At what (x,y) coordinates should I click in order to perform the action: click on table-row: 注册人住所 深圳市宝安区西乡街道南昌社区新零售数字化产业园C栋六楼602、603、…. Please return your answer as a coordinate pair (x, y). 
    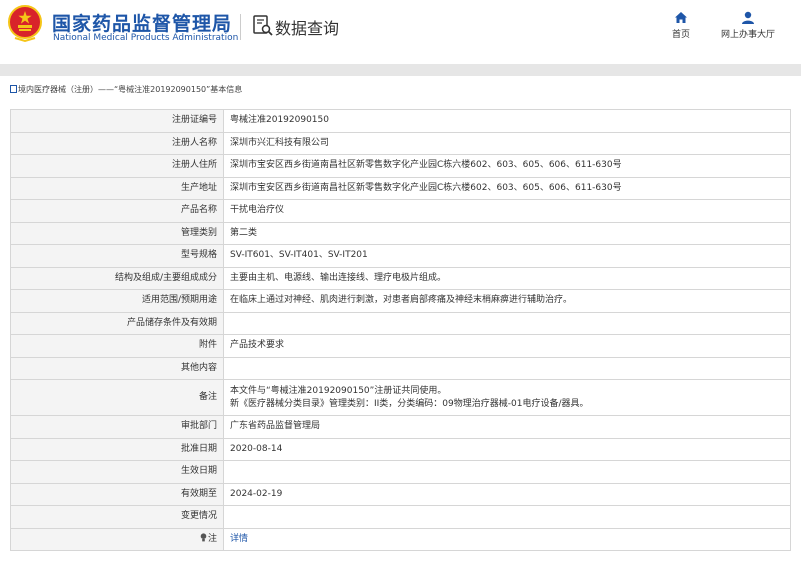
    Looking at the image, I should click on (400, 166).